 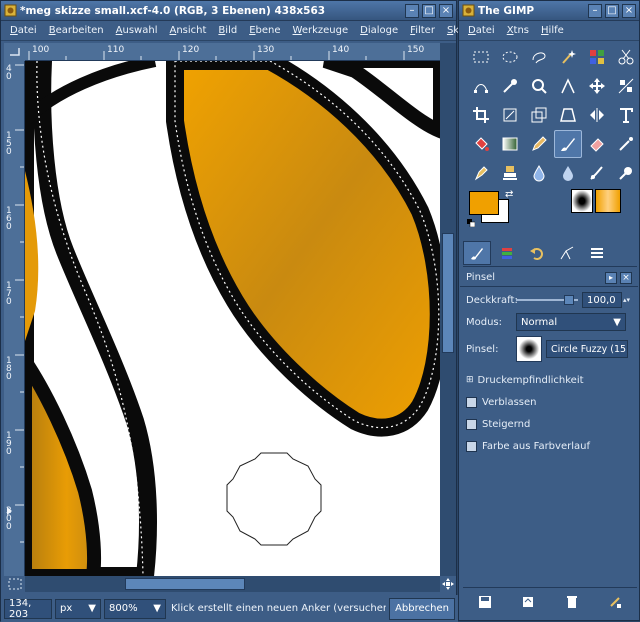 I want to click on eraser-tool, so click(x=597, y=144).